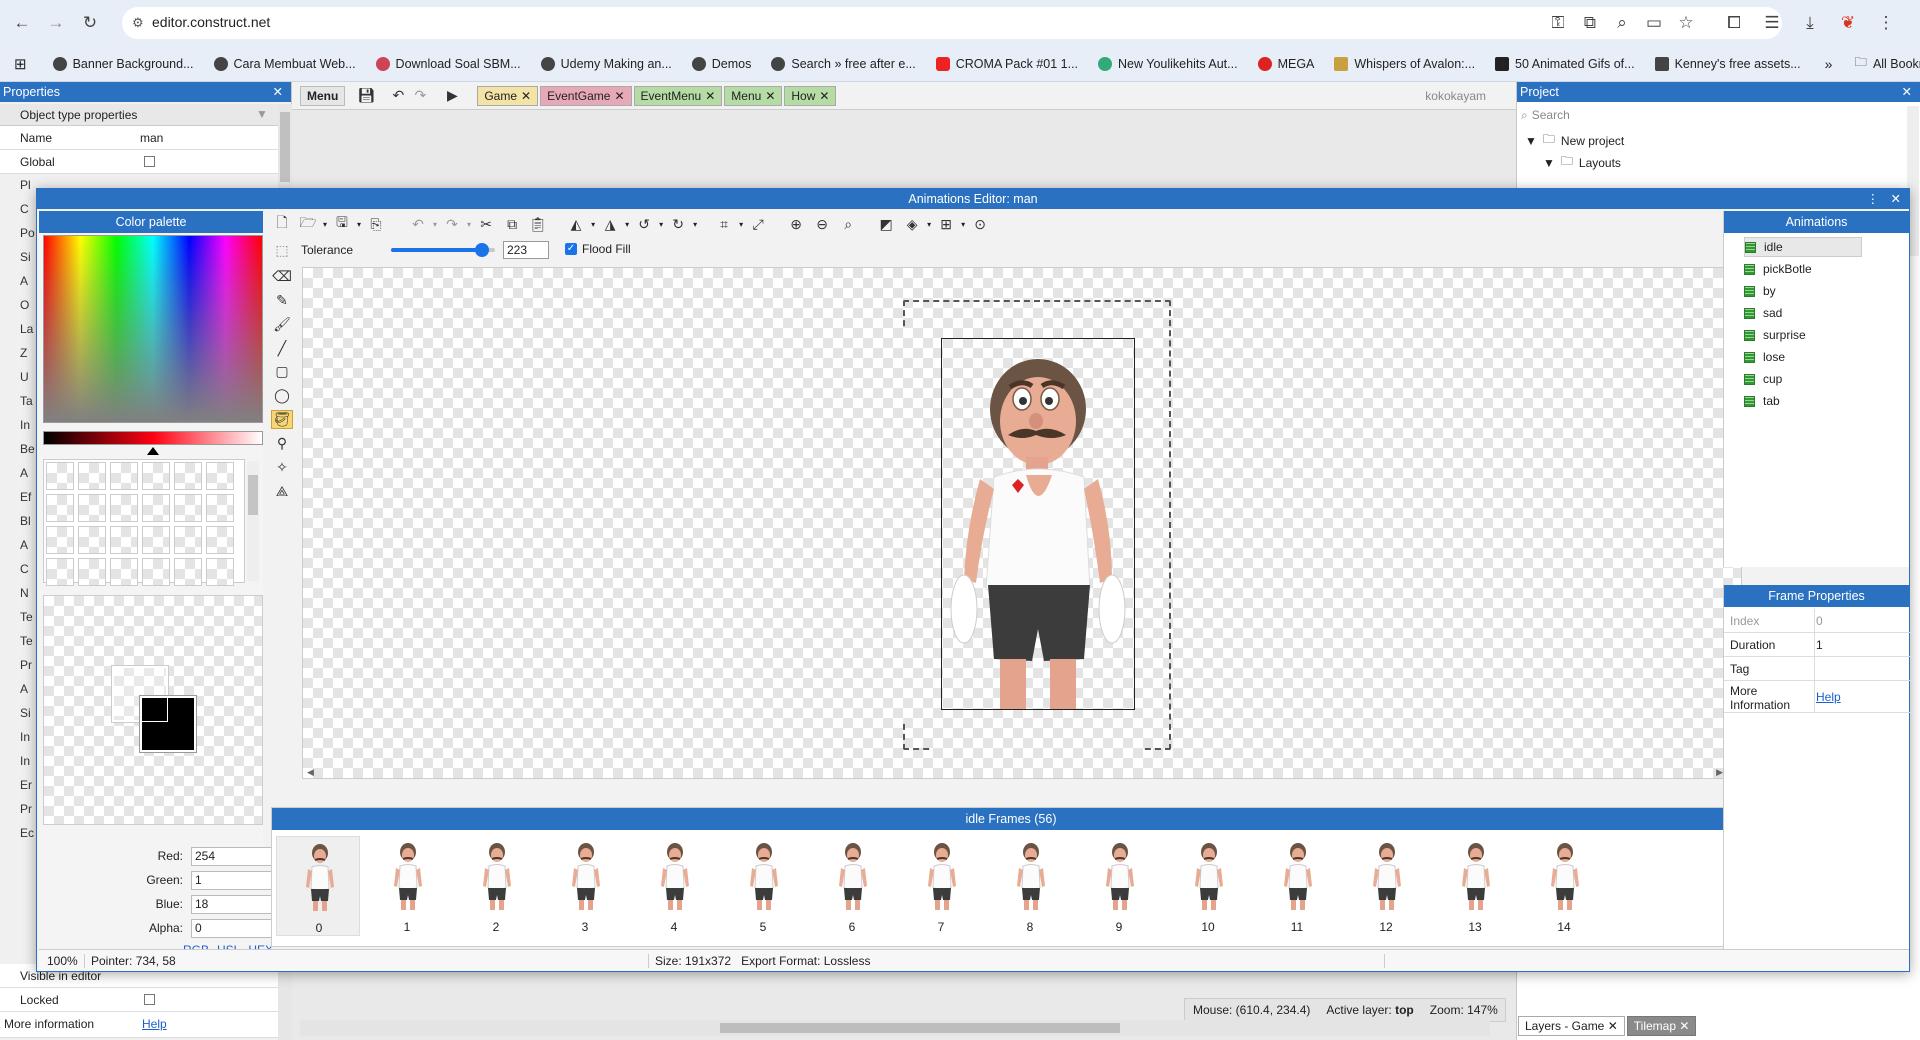 The height and width of the screenshot is (1040, 1920). What do you see at coordinates (941, 886) in the screenshot?
I see `frame-thumbnail: 7` at bounding box center [941, 886].